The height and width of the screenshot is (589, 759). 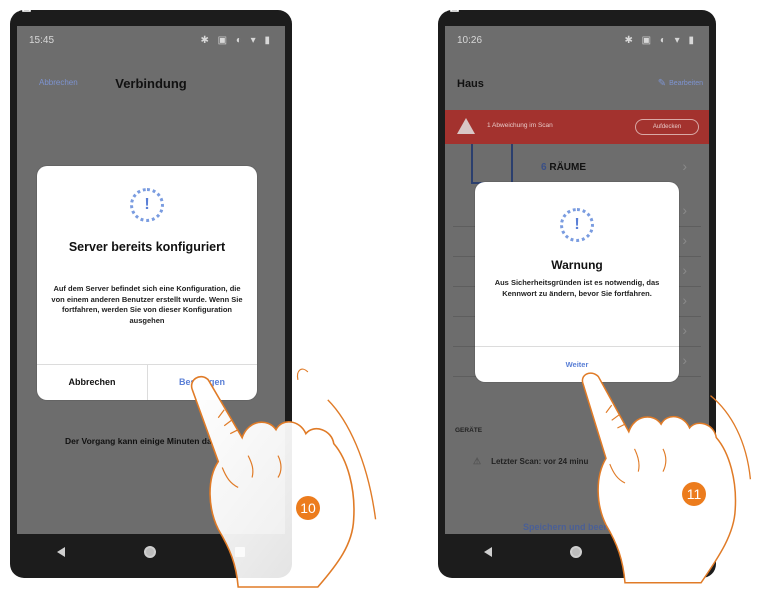 I want to click on page-title: Verbindung, so click(x=151, y=83).